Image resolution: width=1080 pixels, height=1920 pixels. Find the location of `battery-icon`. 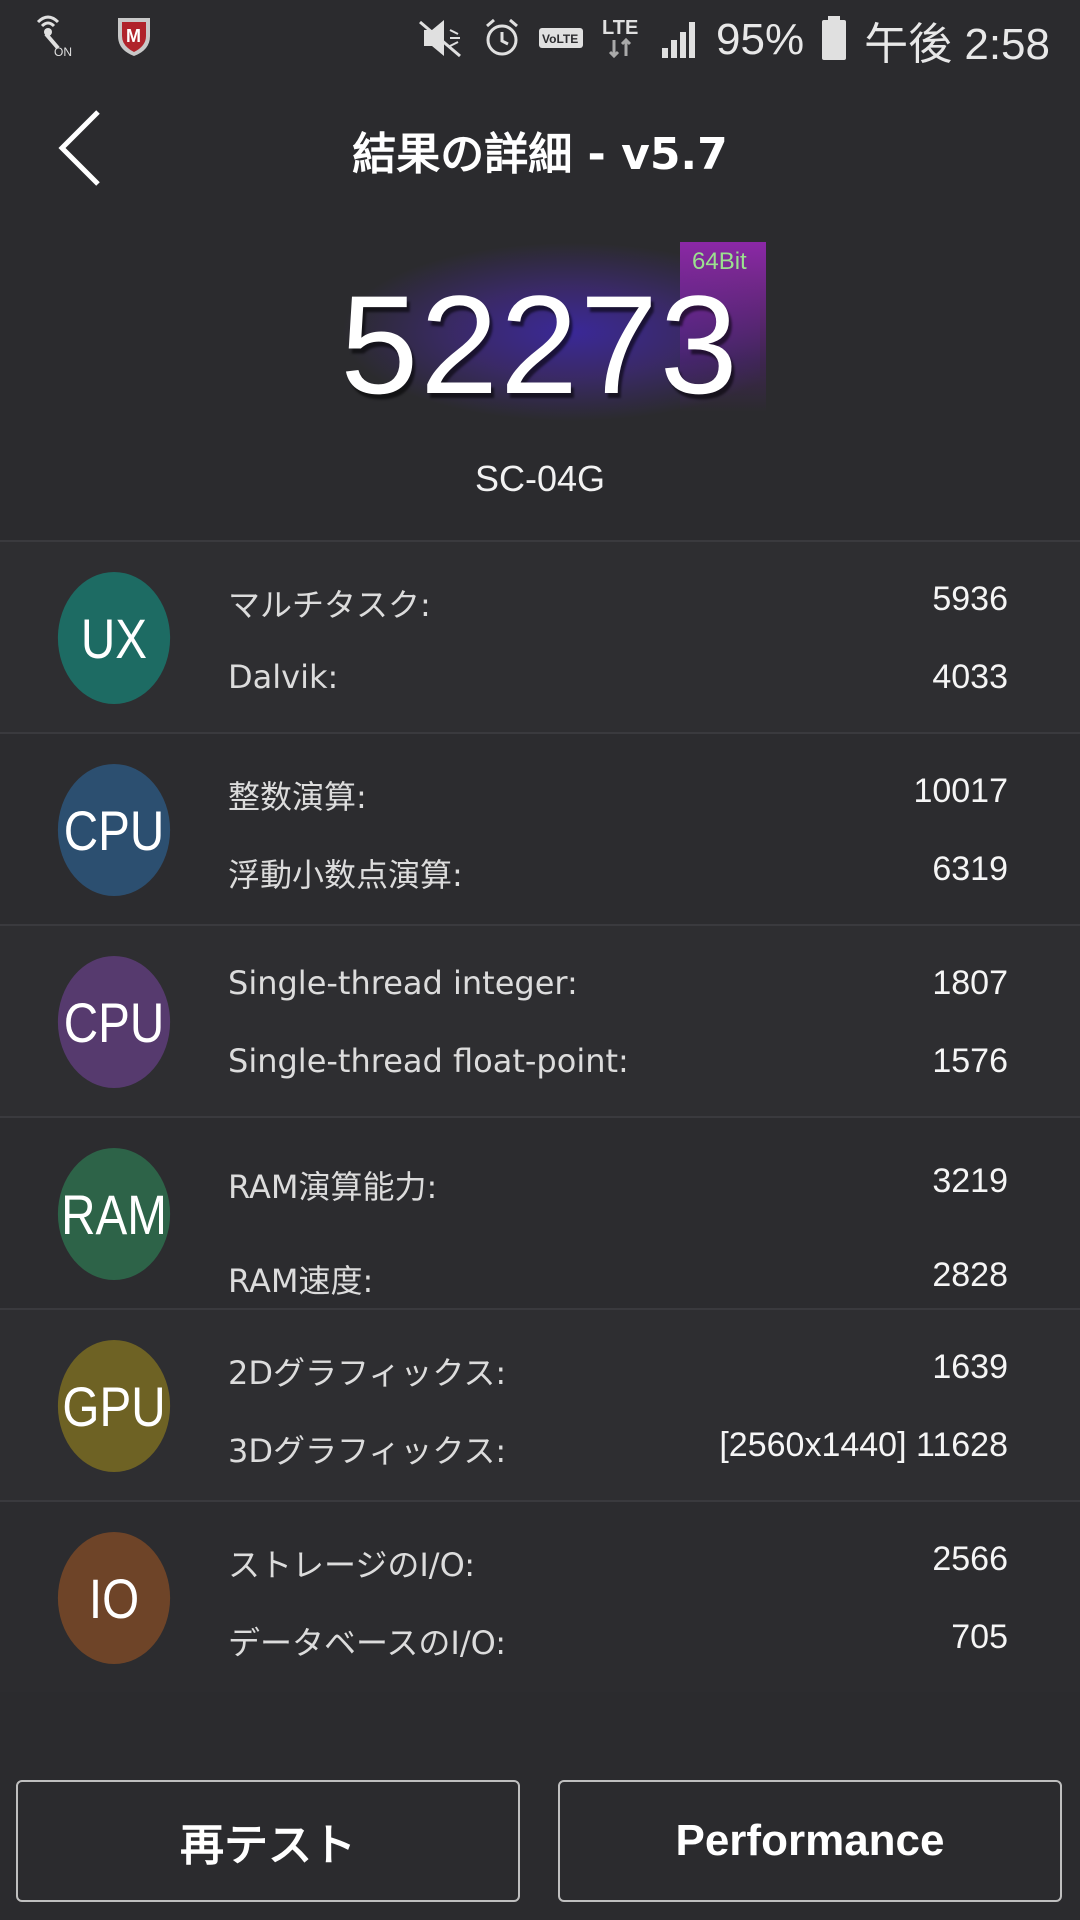

battery-icon is located at coordinates (834, 40).